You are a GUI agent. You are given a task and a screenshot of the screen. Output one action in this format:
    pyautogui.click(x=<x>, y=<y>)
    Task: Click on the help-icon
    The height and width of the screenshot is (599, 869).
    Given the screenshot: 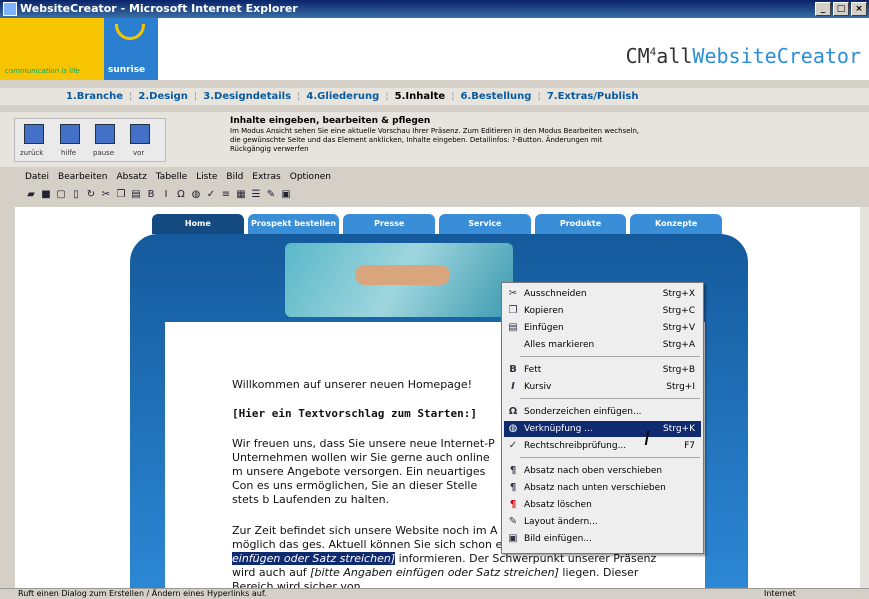 What is the action you would take?
    pyautogui.click(x=70, y=134)
    